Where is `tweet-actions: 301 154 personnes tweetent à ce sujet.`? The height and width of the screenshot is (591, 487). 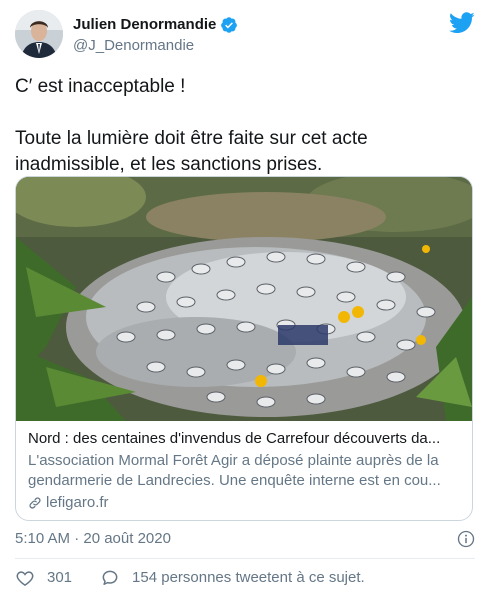 tweet-actions: 301 154 personnes tweetent à ce sujet. is located at coordinates (245, 578).